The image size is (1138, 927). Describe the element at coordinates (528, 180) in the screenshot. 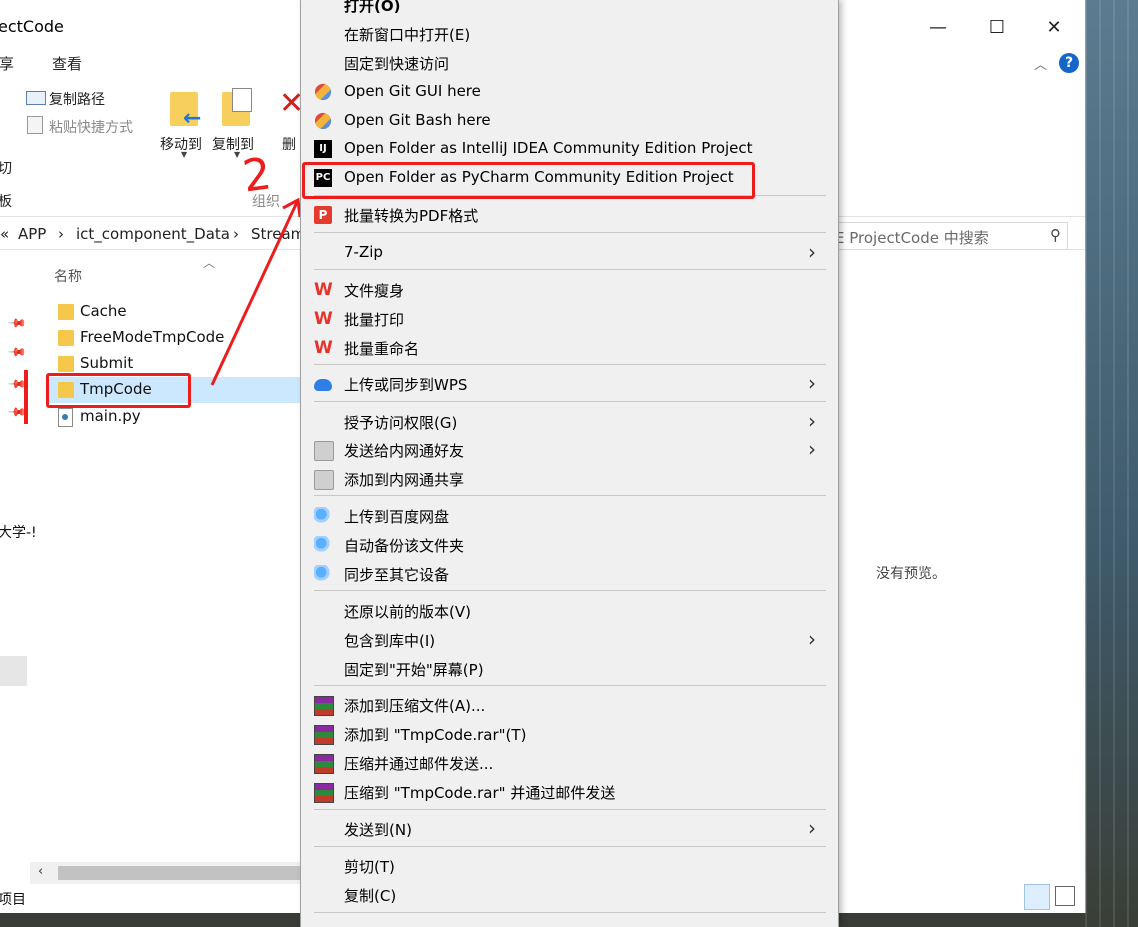

I see `annotation-highlight-pycharm` at that location.